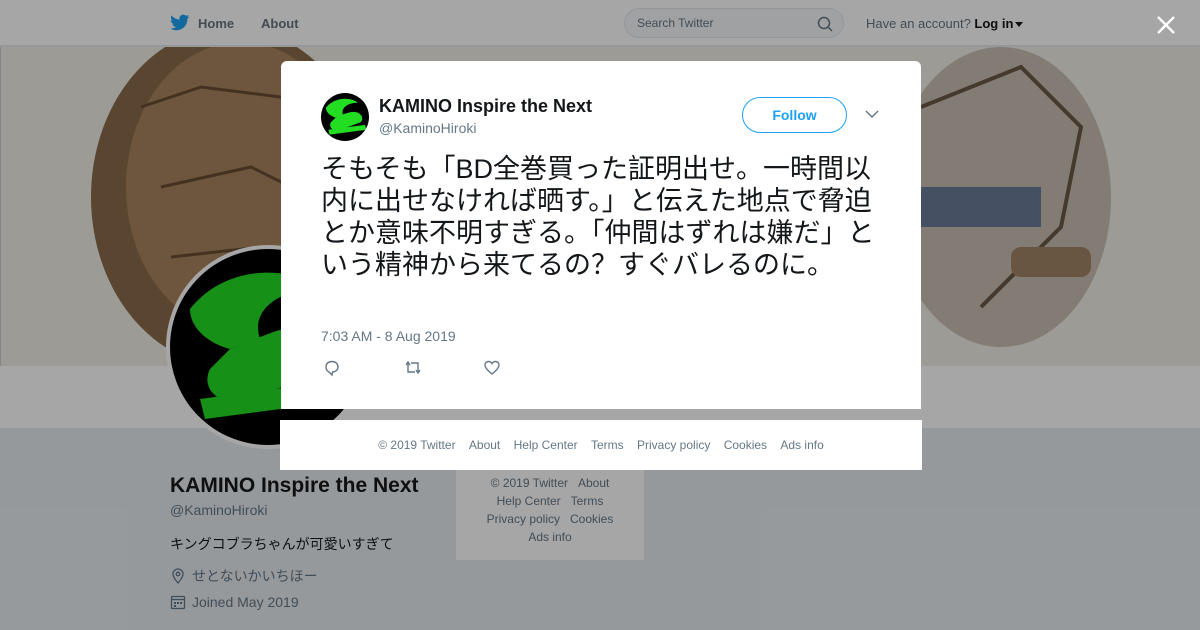 The image size is (1200, 630). Describe the element at coordinates (794, 115) in the screenshot. I see `follow-button: Follow` at that location.